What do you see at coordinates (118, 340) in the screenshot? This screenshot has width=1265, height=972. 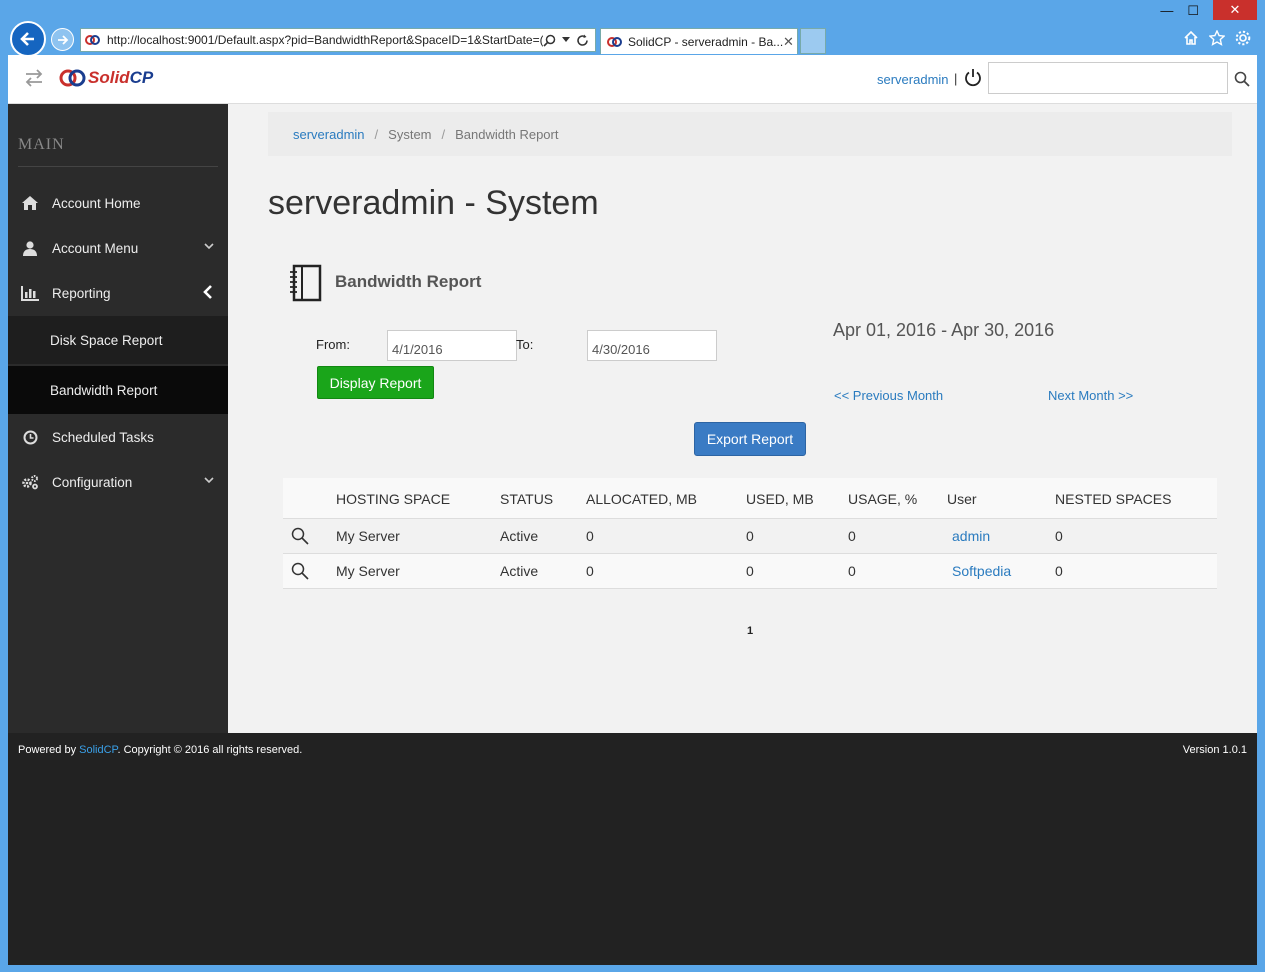 I see `sidebar-item-disk-space-report: Disk Space Report` at bounding box center [118, 340].